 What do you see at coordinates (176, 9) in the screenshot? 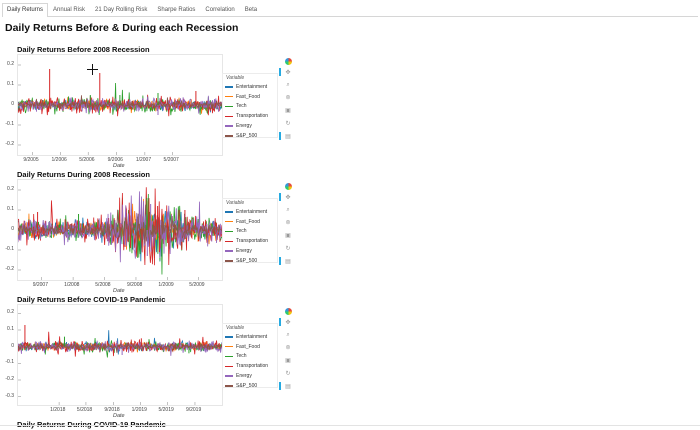
I see `tab-sharpe-ratios: Sharpe Ratios` at bounding box center [176, 9].